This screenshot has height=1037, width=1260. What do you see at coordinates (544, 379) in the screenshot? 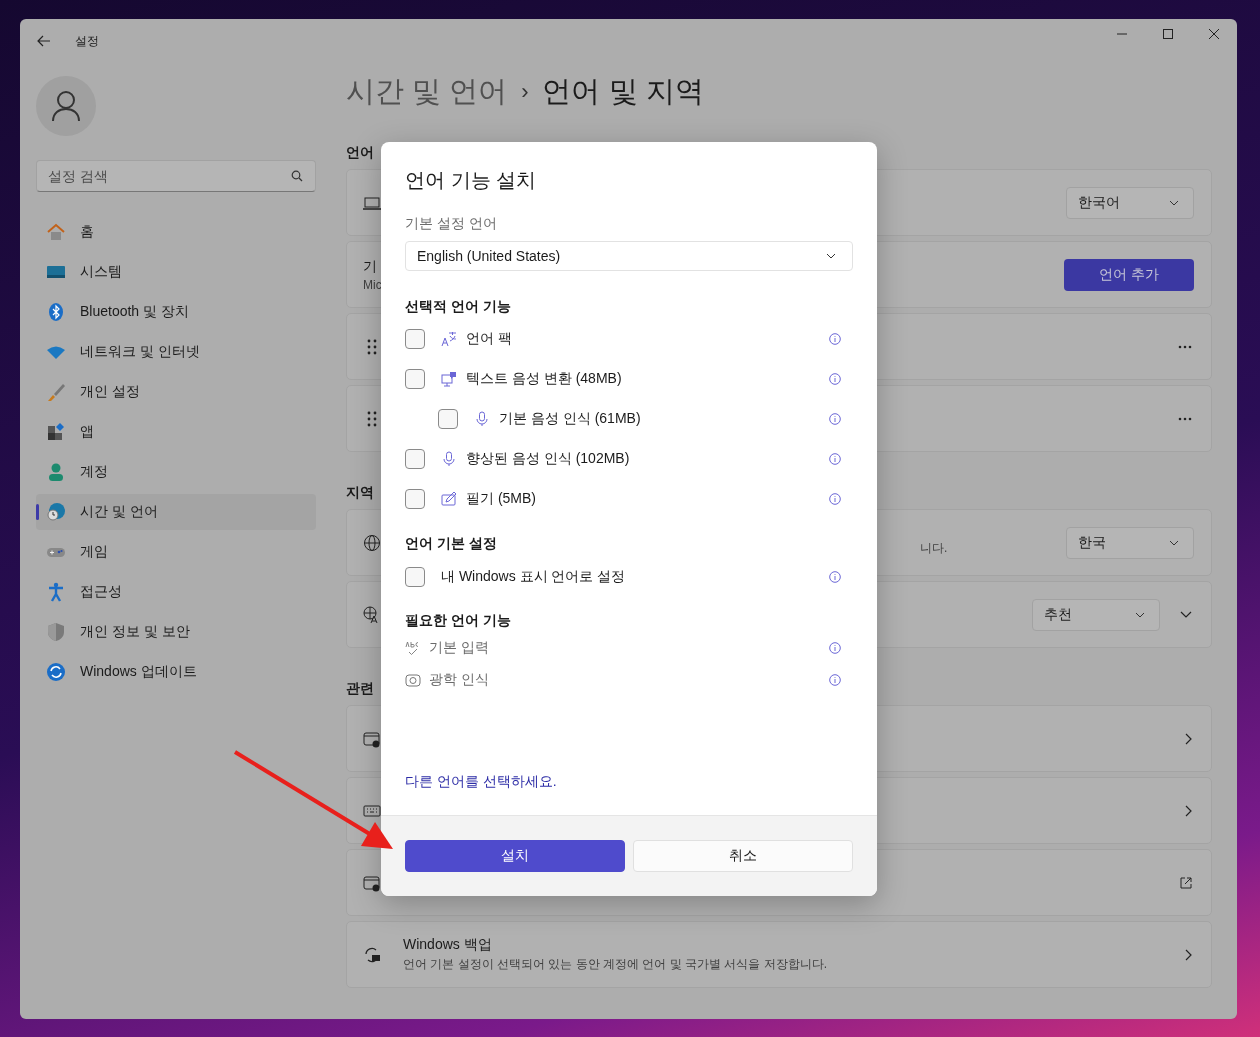
I see `feature-label: 텍스트 음성 변환 (48MB)` at bounding box center [544, 379].